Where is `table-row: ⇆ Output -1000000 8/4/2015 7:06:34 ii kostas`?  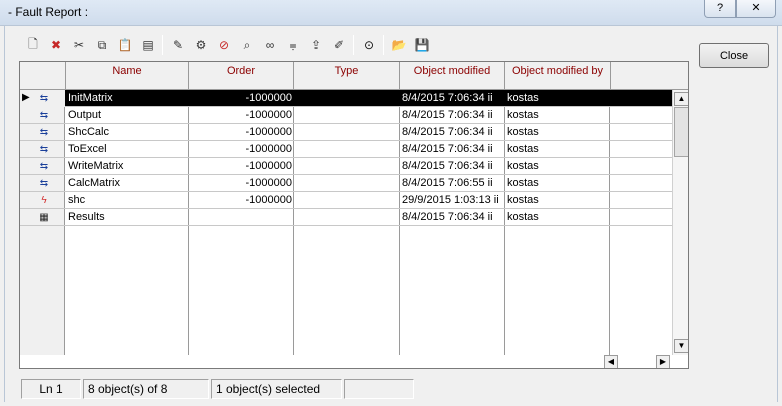 table-row: ⇆ Output -1000000 8/4/2015 7:06:34 ii kostas is located at coordinates (346, 115).